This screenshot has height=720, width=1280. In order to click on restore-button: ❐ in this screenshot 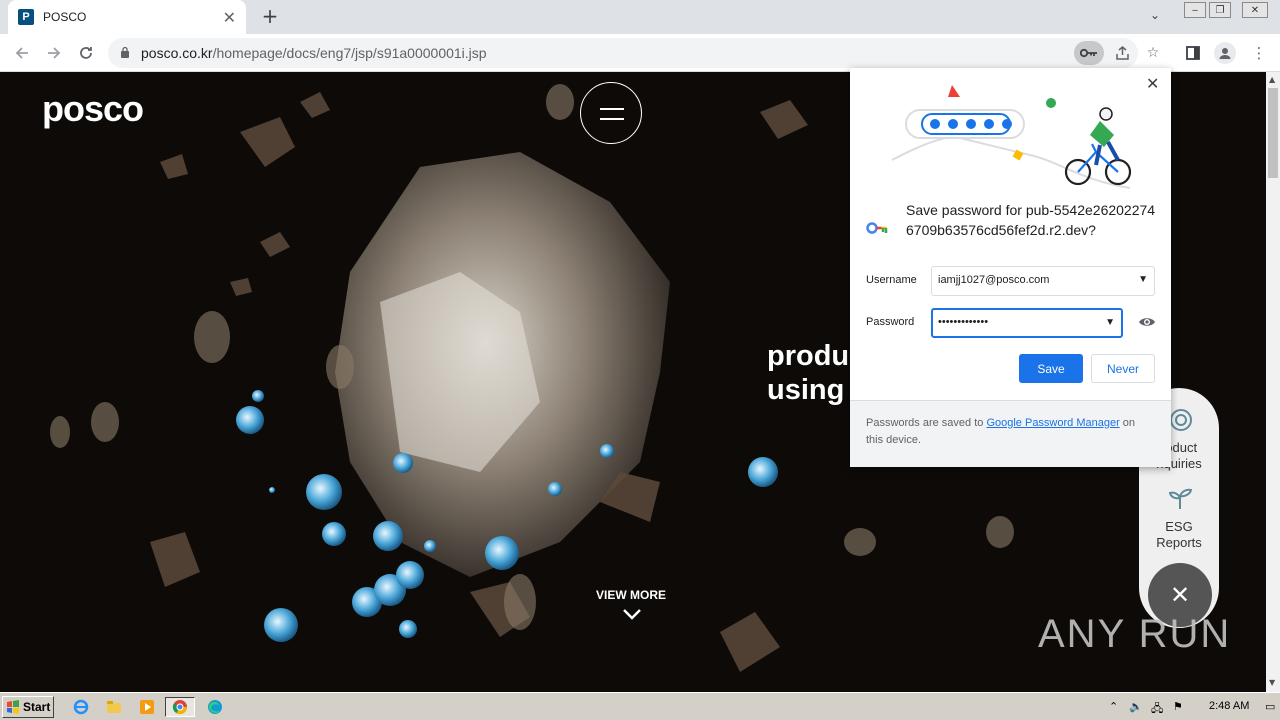, I will do `click(1220, 10)`.